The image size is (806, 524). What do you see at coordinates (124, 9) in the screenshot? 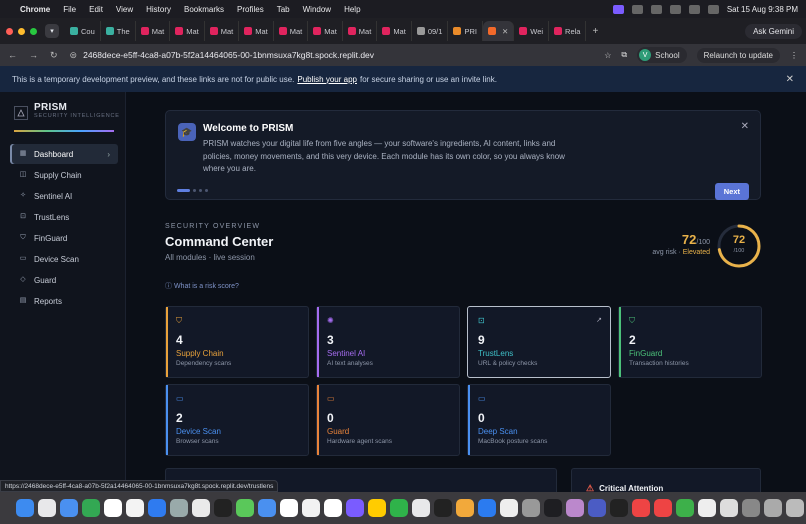
I see `menu-view: View` at bounding box center [124, 9].